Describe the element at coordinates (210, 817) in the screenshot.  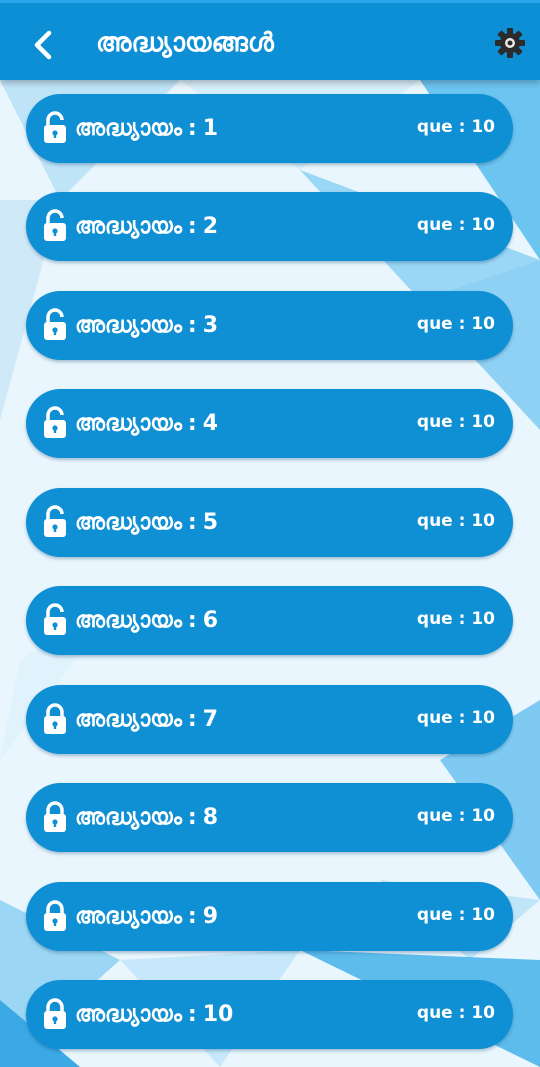
I see `chapter-number: 8` at that location.